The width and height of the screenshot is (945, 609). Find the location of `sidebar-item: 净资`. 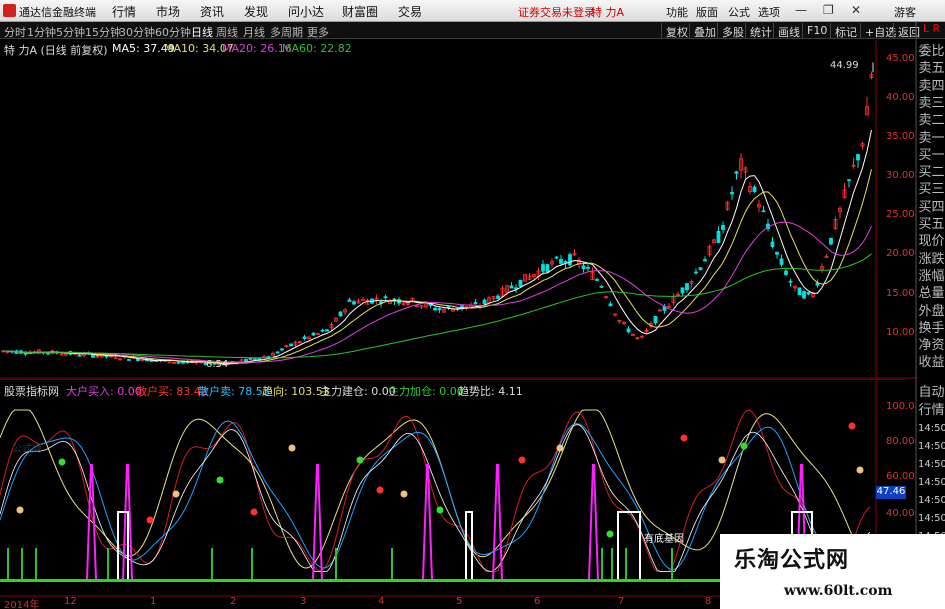

sidebar-item: 净资 is located at coordinates (931, 346).